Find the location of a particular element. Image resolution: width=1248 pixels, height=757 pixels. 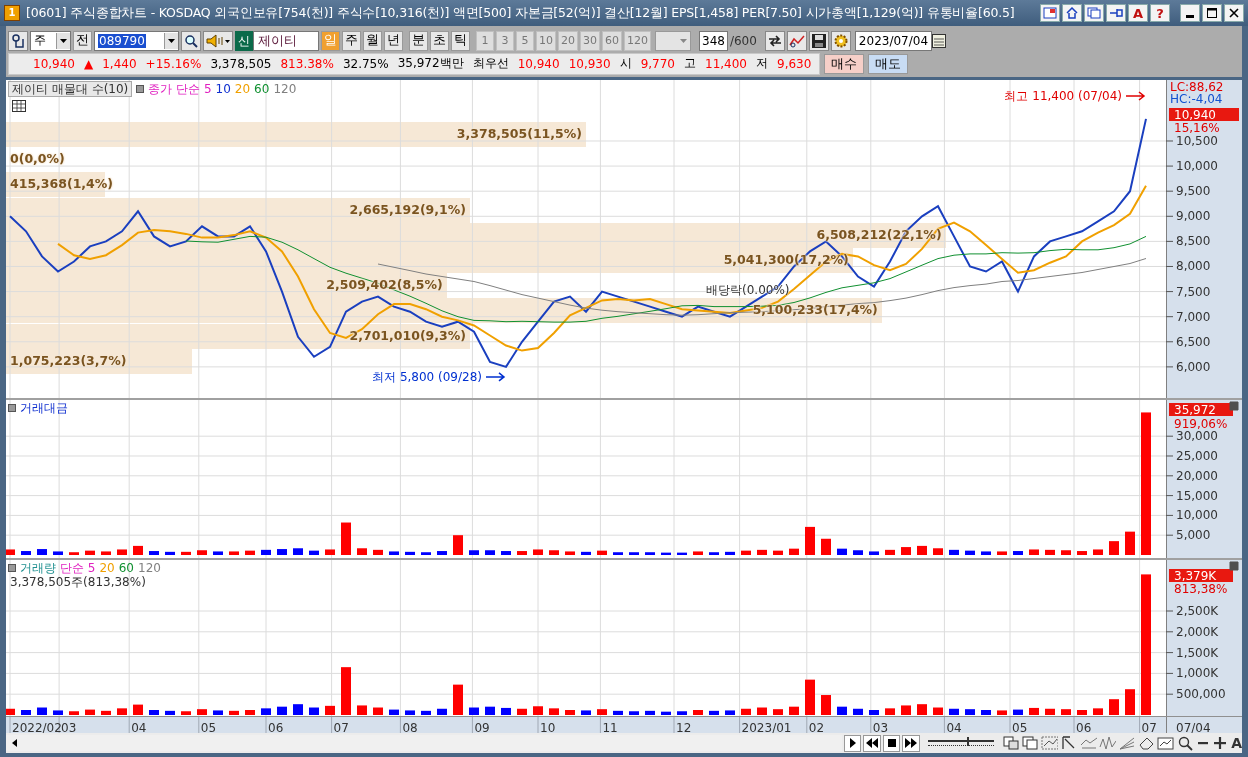

axis-label: 06 is located at coordinates (1084, 728).